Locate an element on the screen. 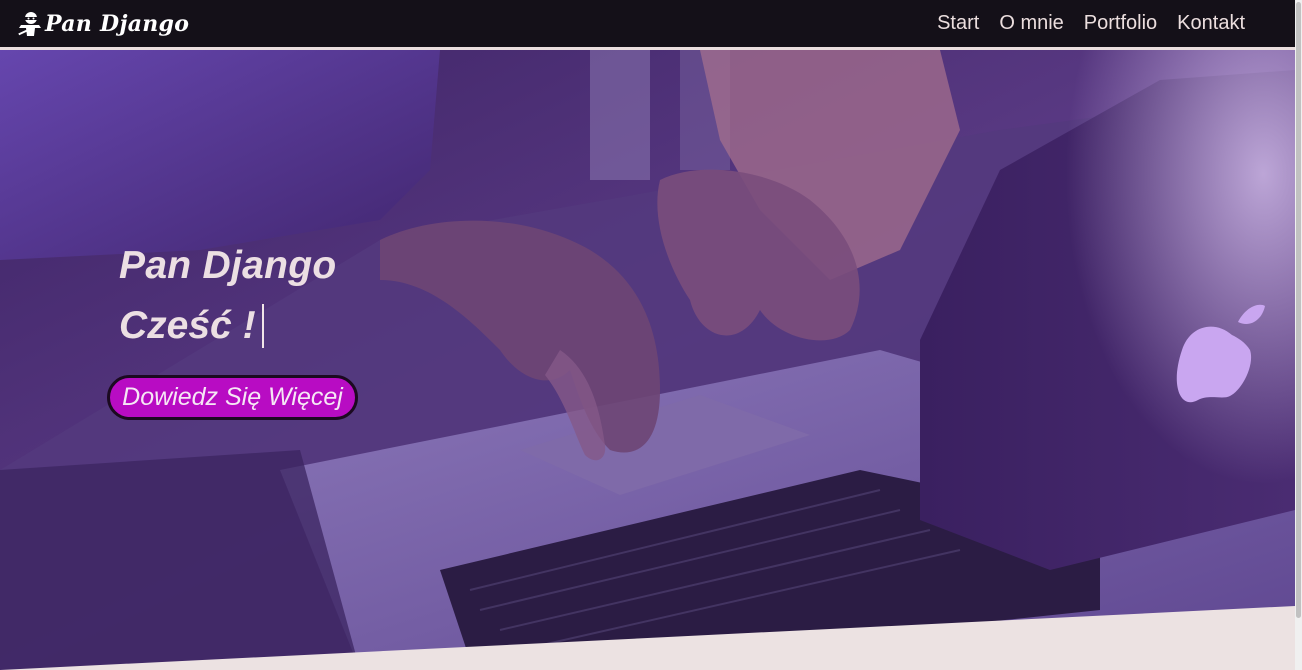 The width and height of the screenshot is (1302, 670). nav-link-portfolio: Portfolio is located at coordinates (1120, 23).